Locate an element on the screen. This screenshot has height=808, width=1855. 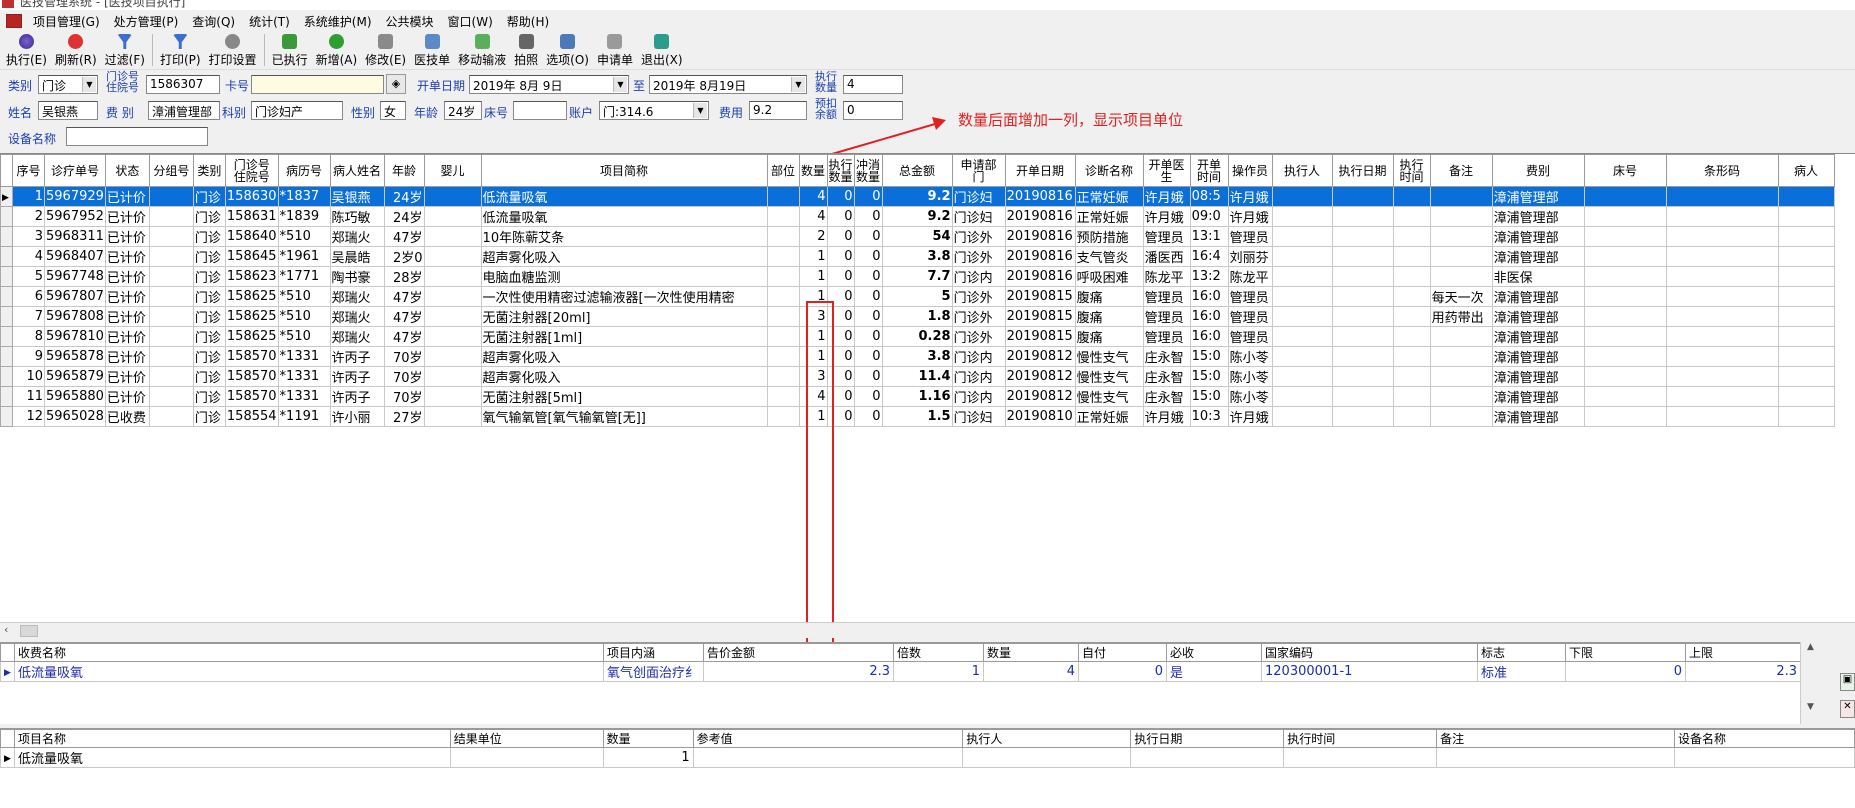
executed-button: 已执行 is located at coordinates (290, 50).